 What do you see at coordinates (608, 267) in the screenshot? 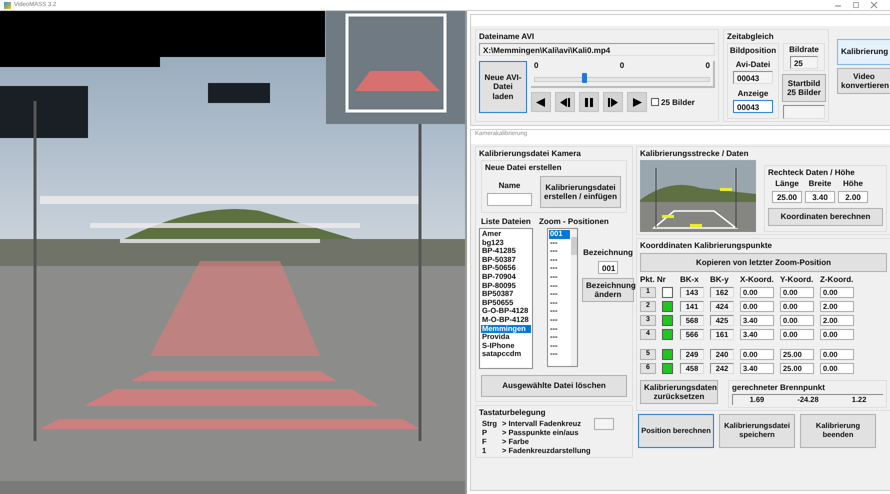
I see `label-field: 001` at bounding box center [608, 267].